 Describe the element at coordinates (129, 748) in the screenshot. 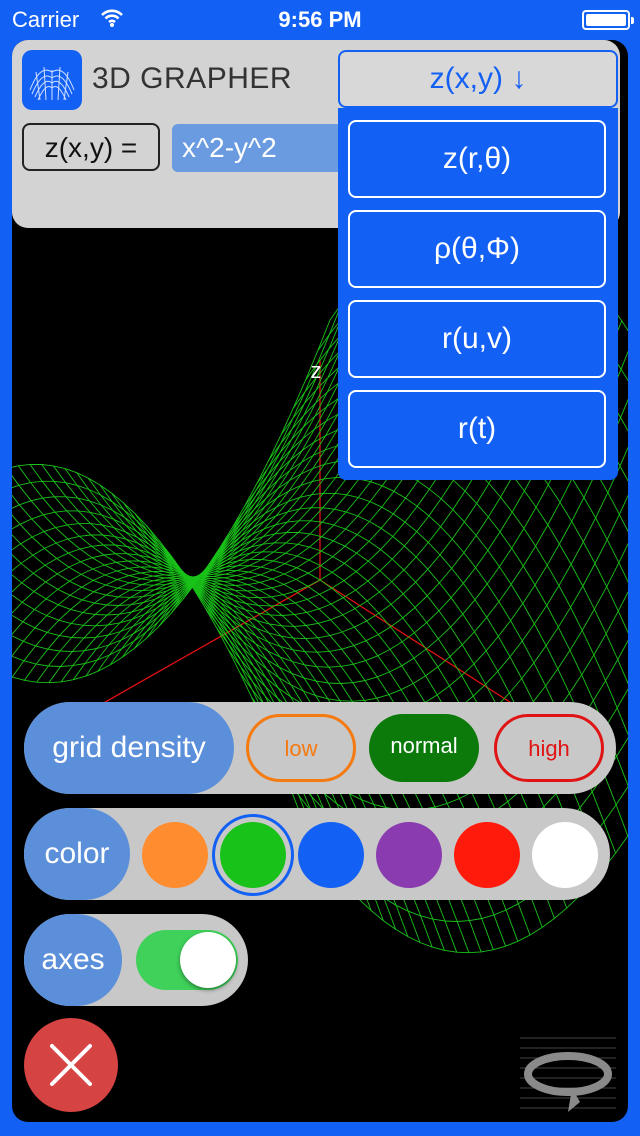

I see `grid-density-label: grid density` at that location.